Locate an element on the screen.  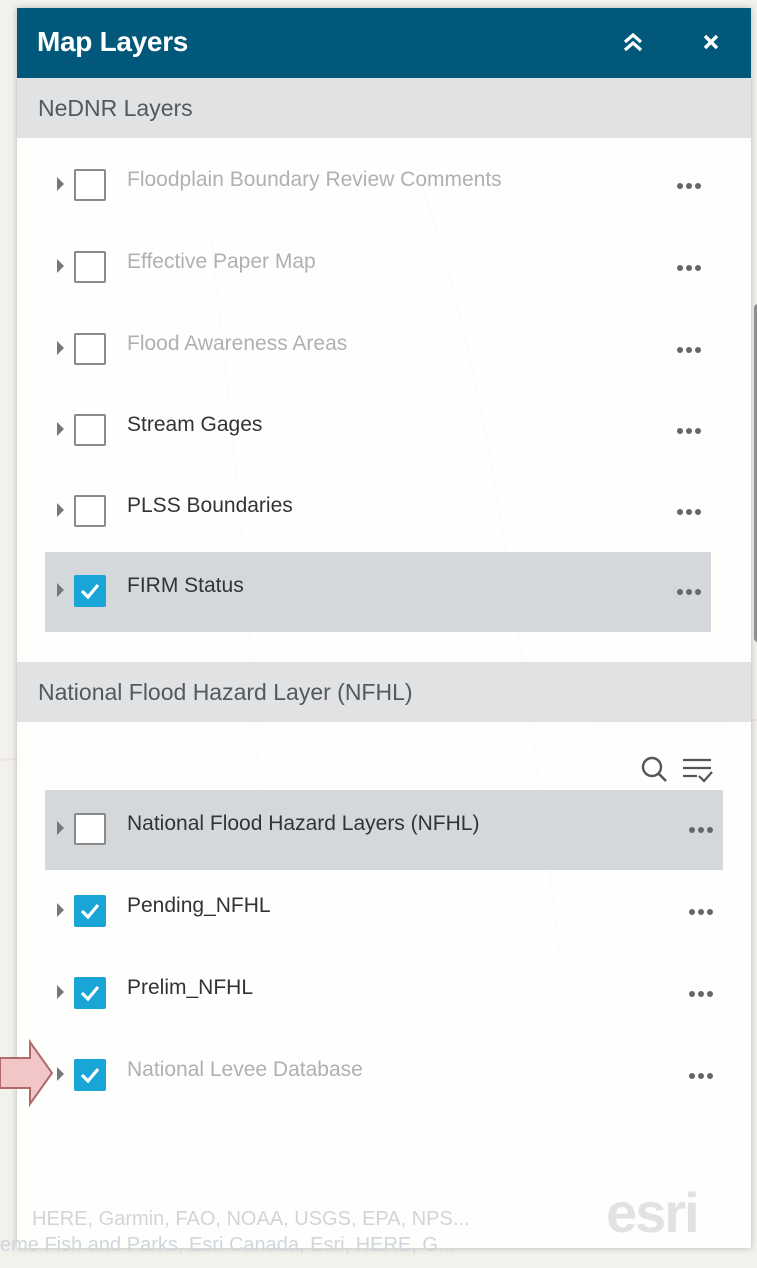
layer-row-effective-paper-map: Effective Paper Map is located at coordinates (378, 268).